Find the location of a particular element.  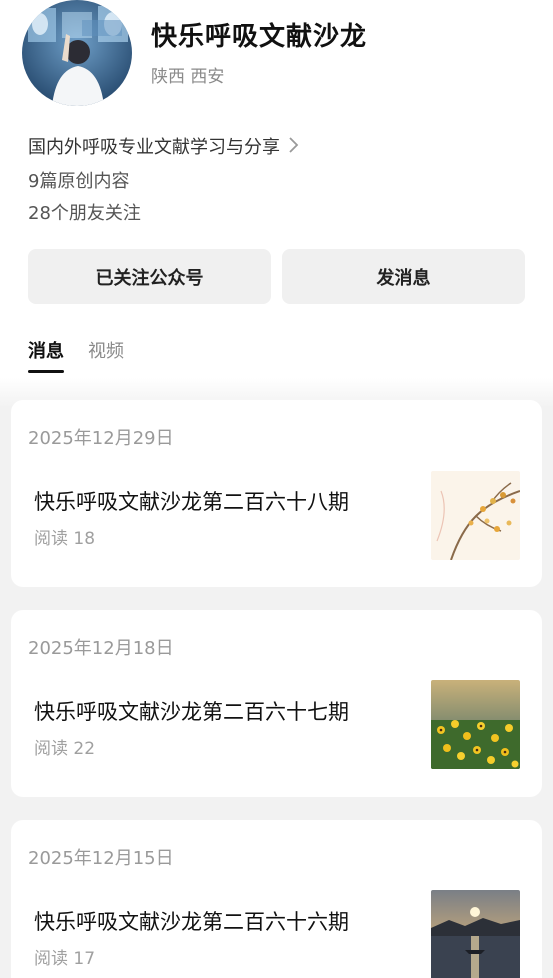

friends-following-count: 28个朋友关注 is located at coordinates (84, 212).